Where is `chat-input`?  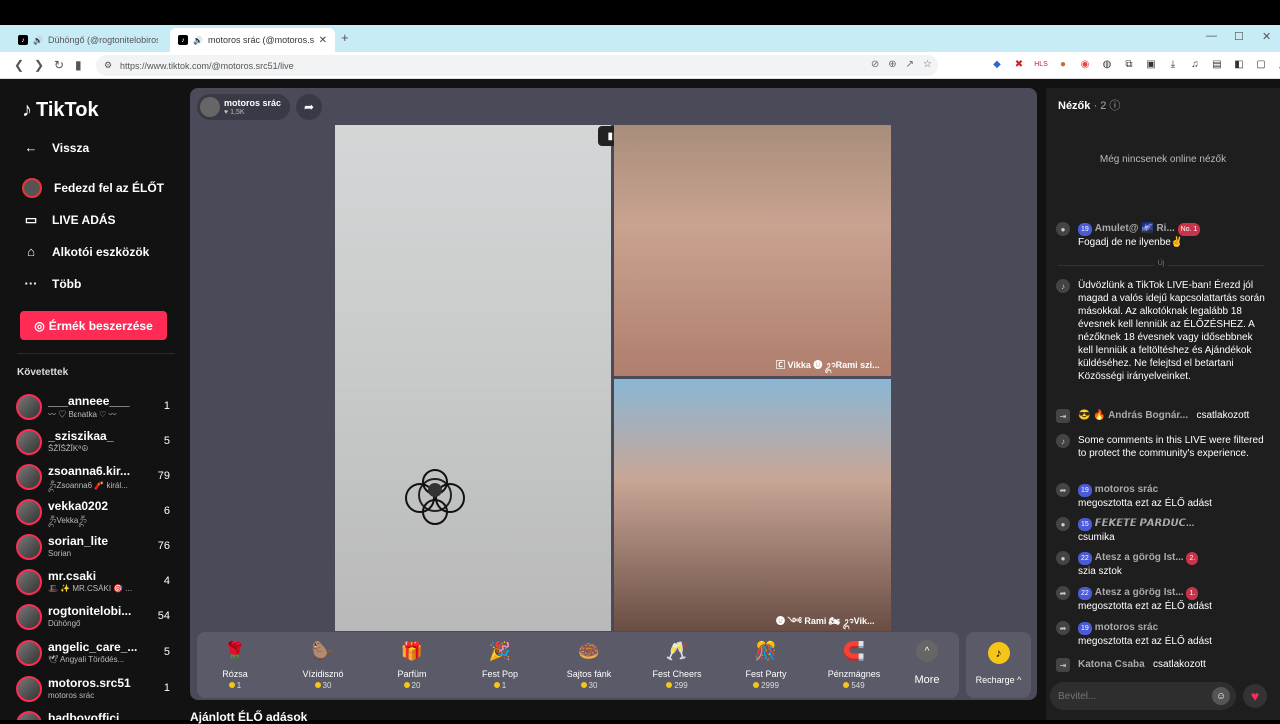
chat-input is located at coordinates (1133, 696).